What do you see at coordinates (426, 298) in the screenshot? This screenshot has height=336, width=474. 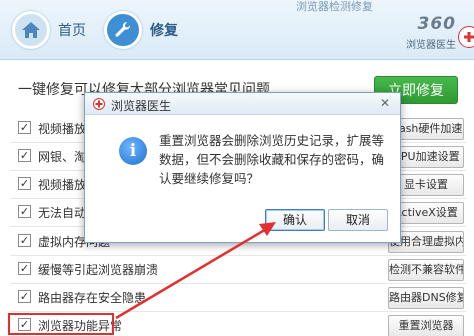 I see `row-action-button: 路由器DNS修复` at bounding box center [426, 298].